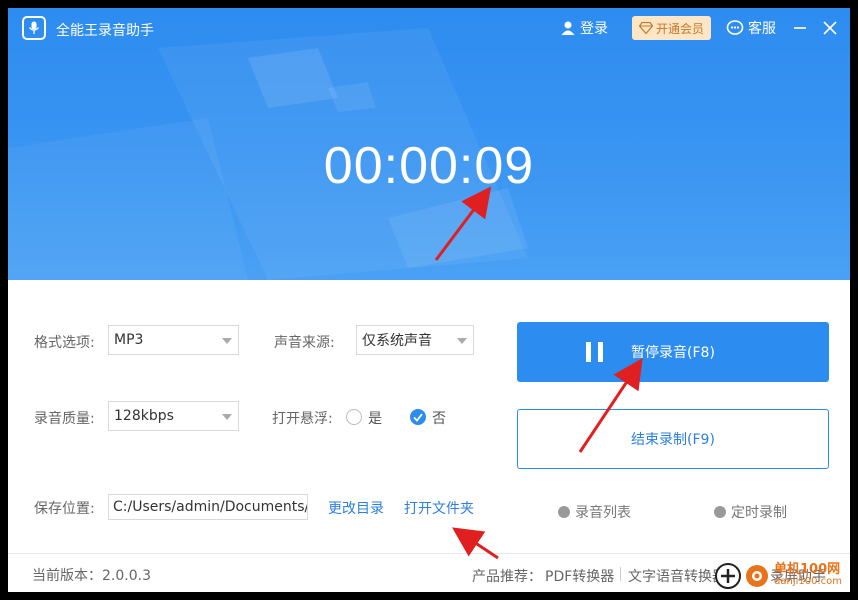 Image resolution: width=858 pixels, height=600 pixels. What do you see at coordinates (475, 543) in the screenshot?
I see `arrow-to-open-folder` at bounding box center [475, 543].